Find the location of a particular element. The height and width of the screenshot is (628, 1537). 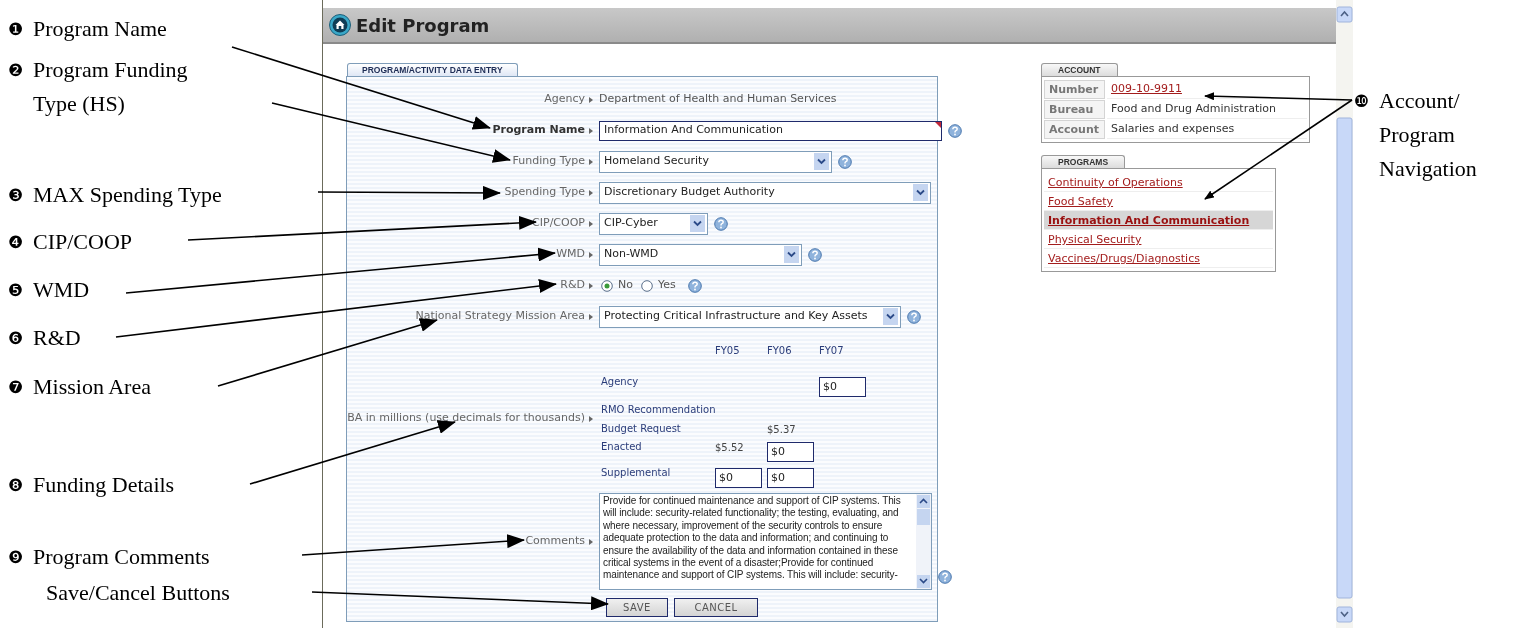

column-header: FY05 is located at coordinates (727, 350).